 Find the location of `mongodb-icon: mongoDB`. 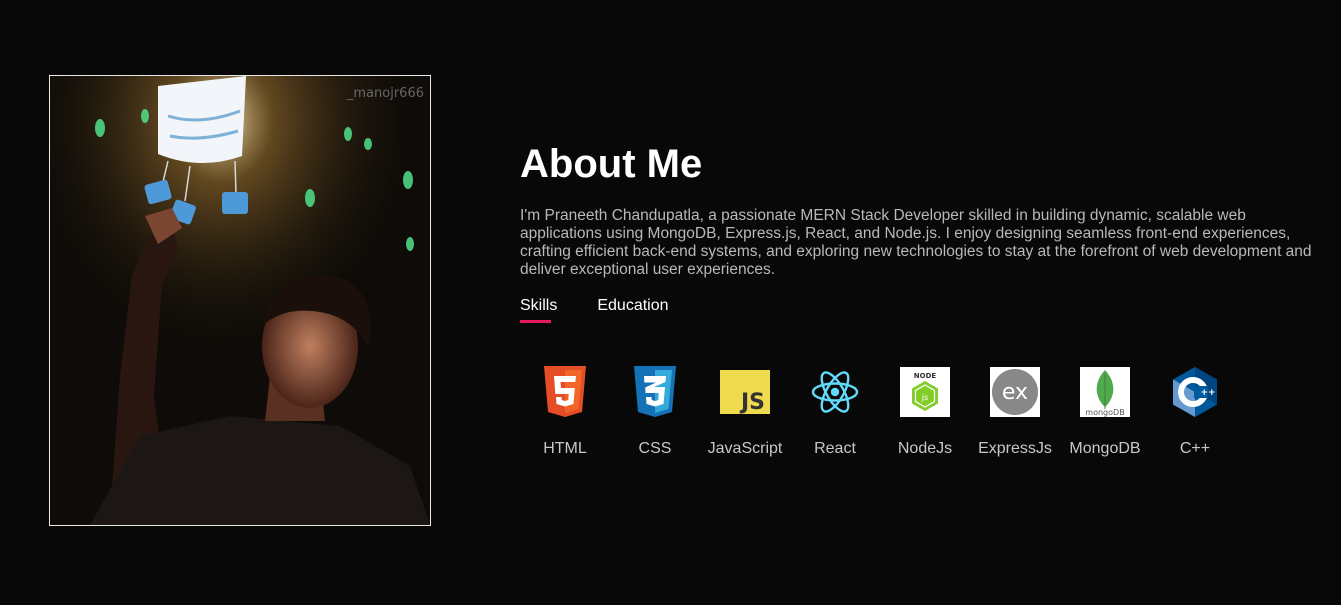

mongodb-icon: mongoDB is located at coordinates (1105, 392).